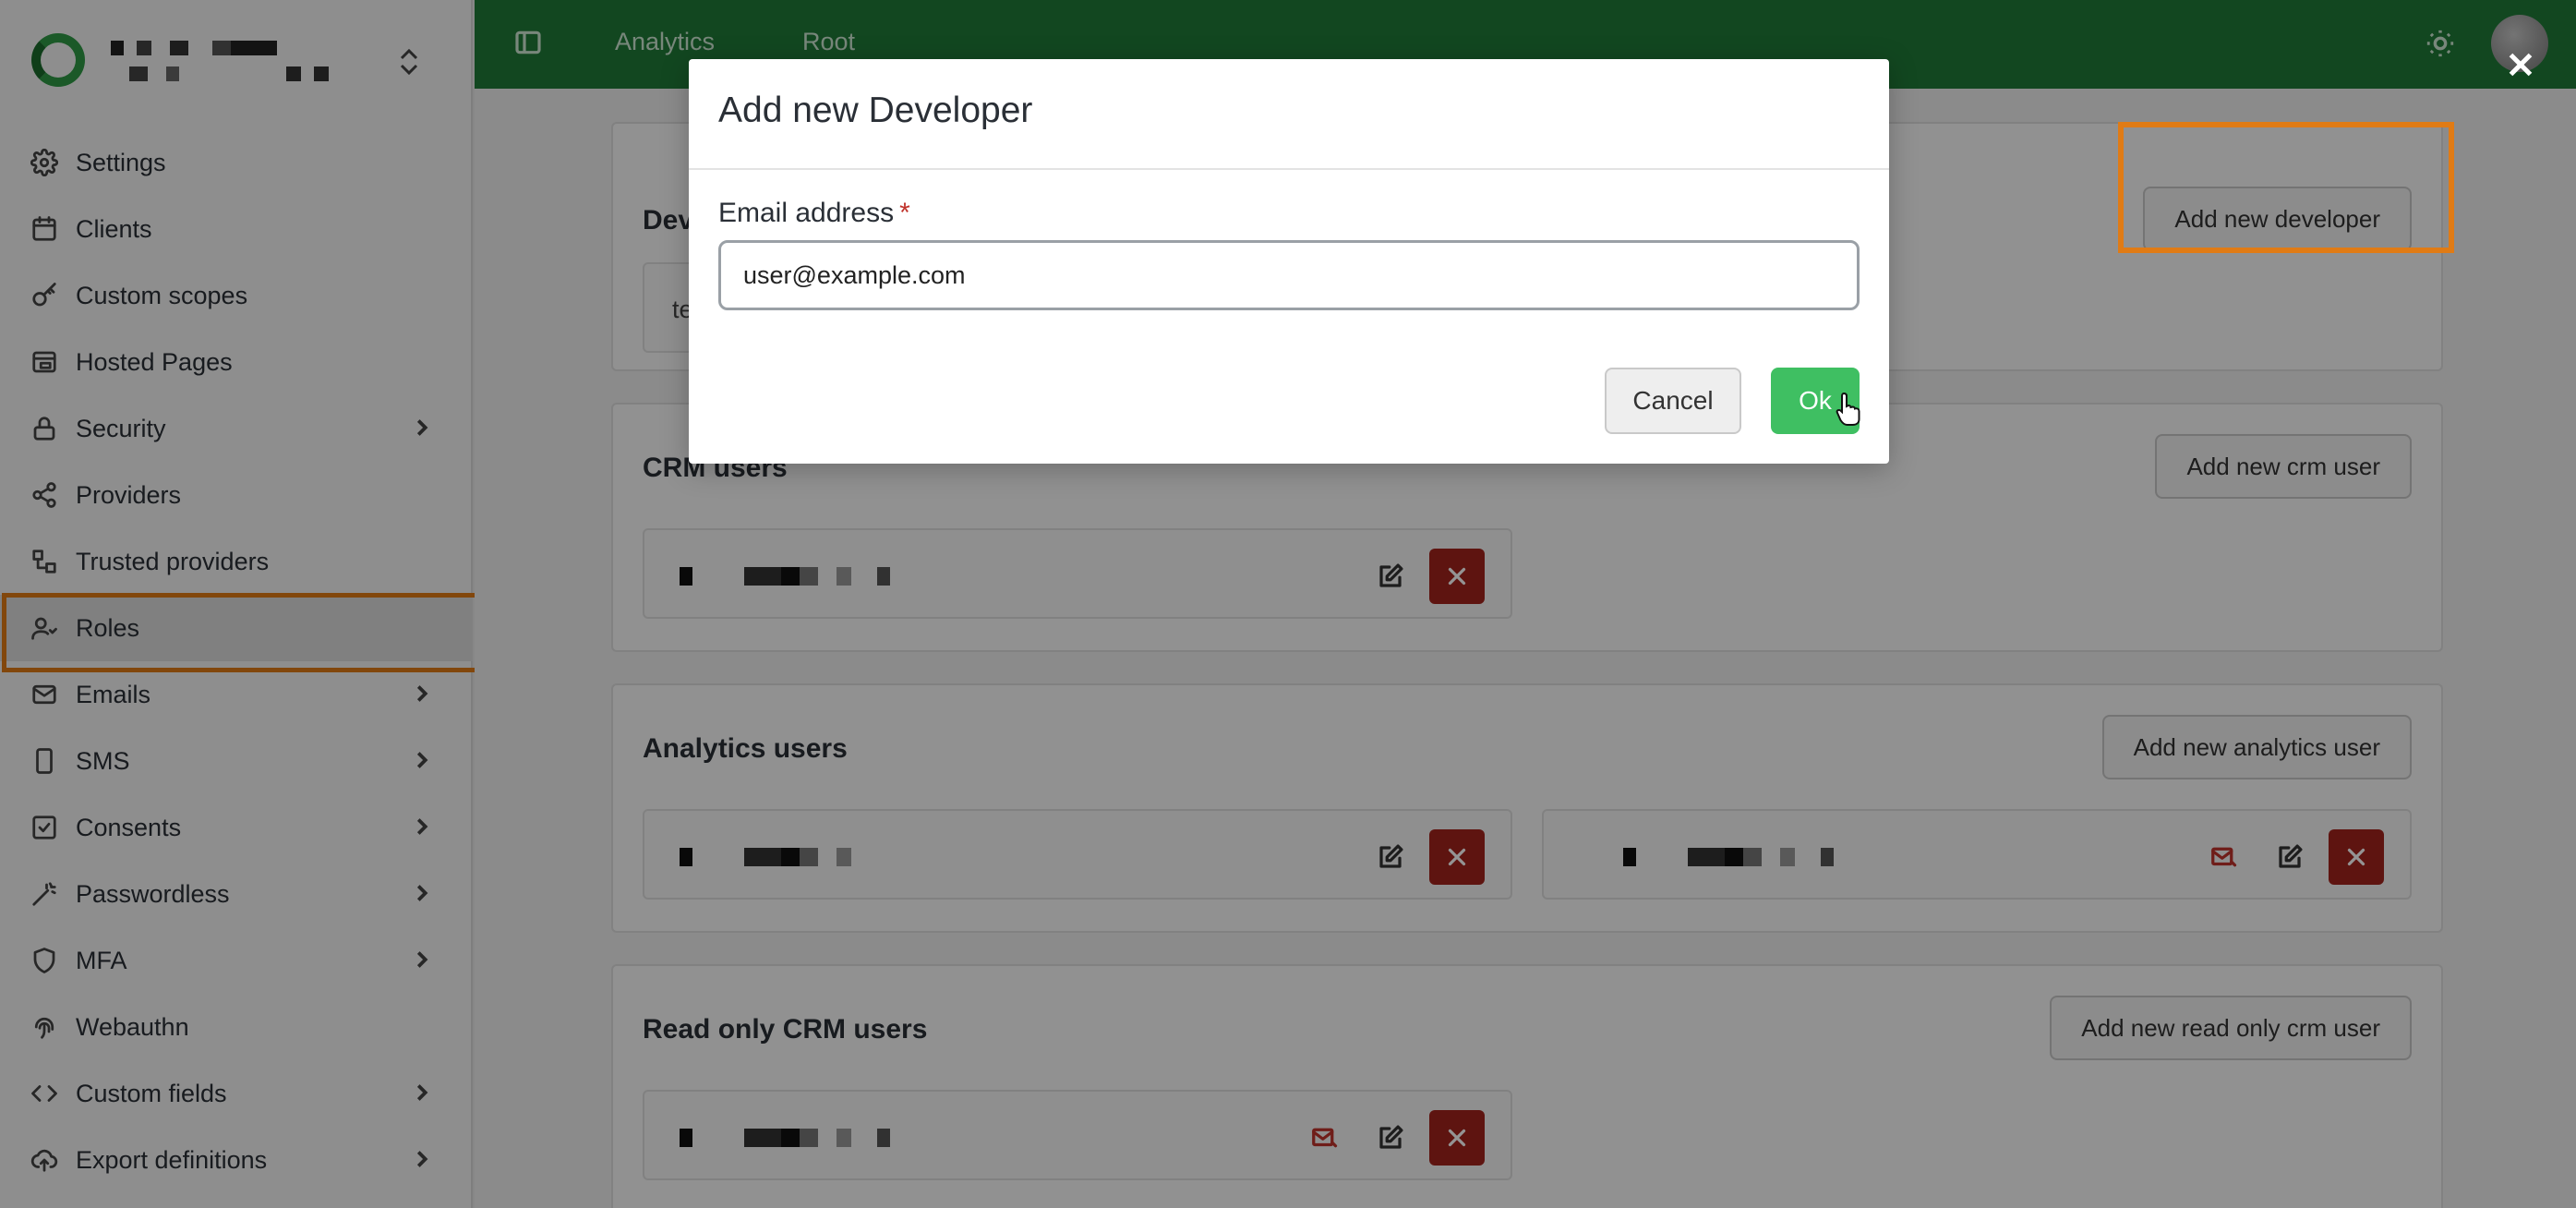 This screenshot has height=1208, width=2576. I want to click on dialog-title: Add new Developer, so click(875, 110).